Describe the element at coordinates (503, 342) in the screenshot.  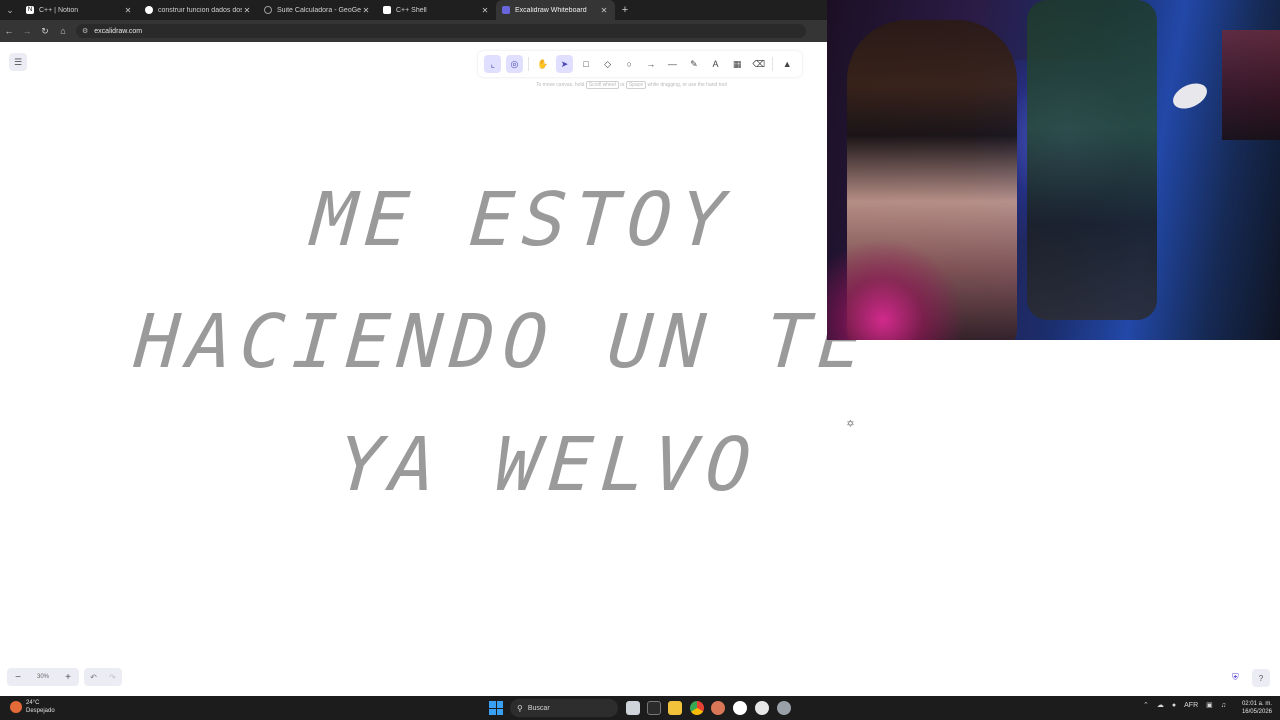
I see `canvas-text-line-2: HACIENDO UN TE` at that location.